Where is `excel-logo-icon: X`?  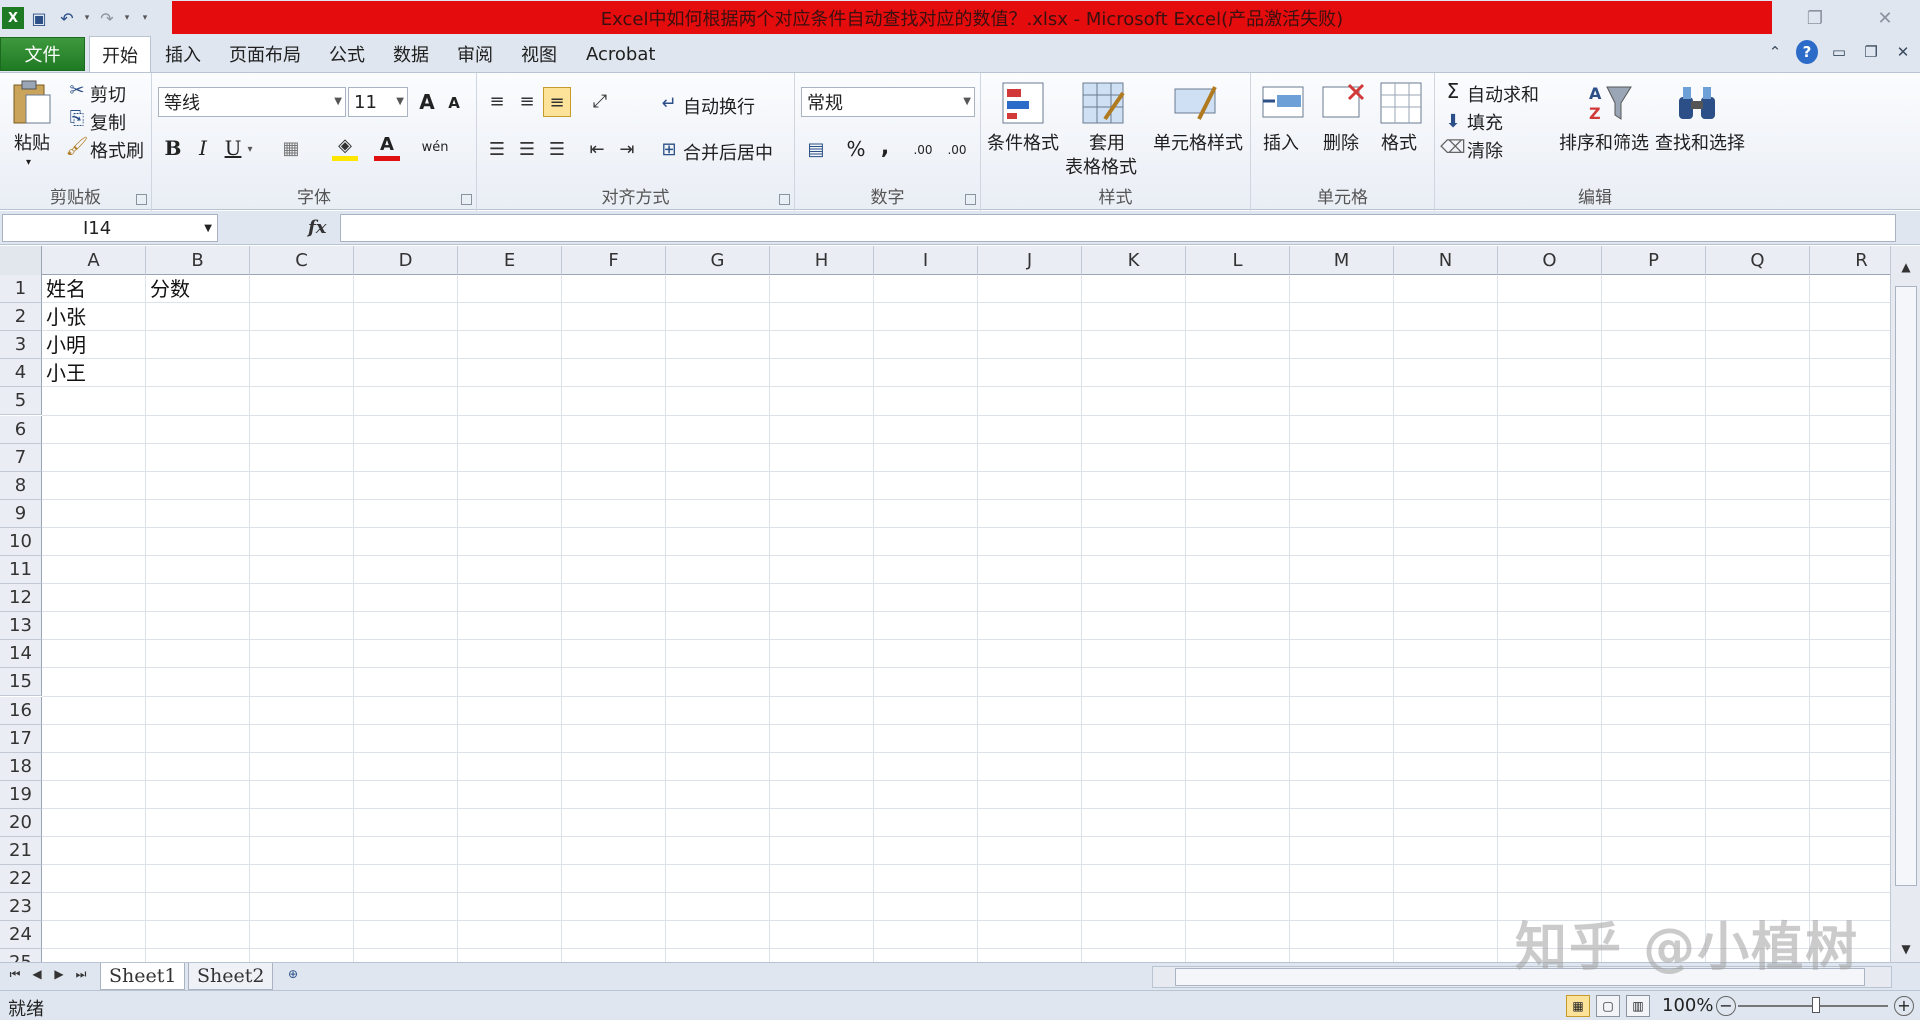
excel-logo-icon: X is located at coordinates (13, 18).